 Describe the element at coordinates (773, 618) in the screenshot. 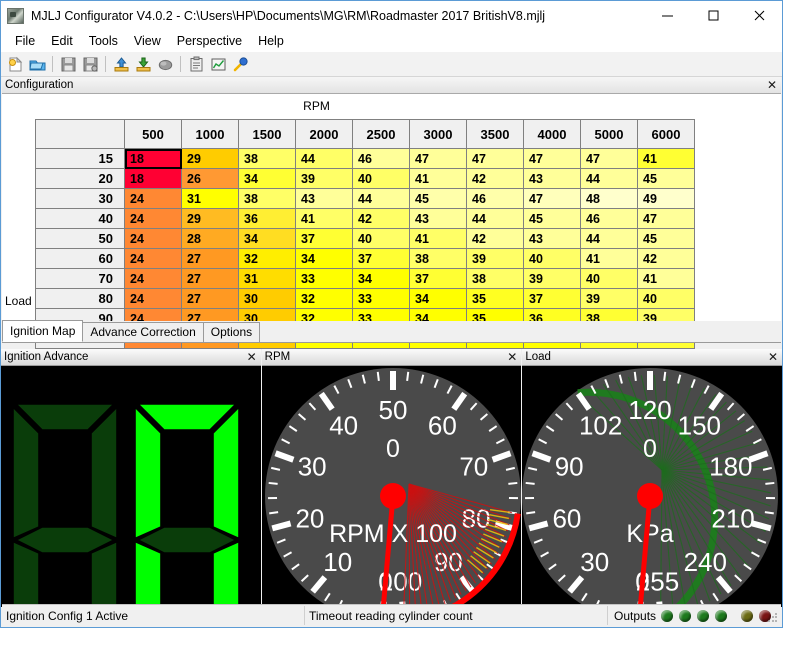

I see `resize-grip` at that location.